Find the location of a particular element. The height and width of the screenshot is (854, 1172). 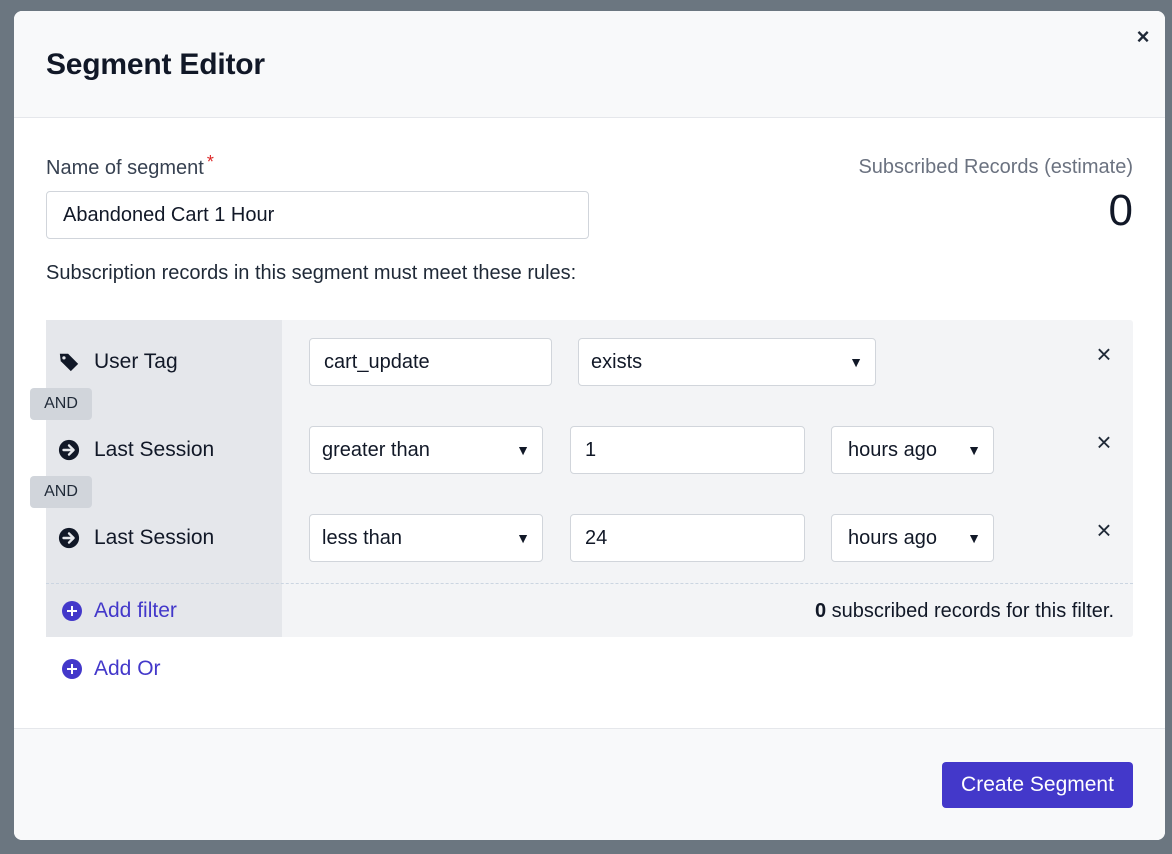

modal-title: Segment Editor is located at coordinates (155, 64).